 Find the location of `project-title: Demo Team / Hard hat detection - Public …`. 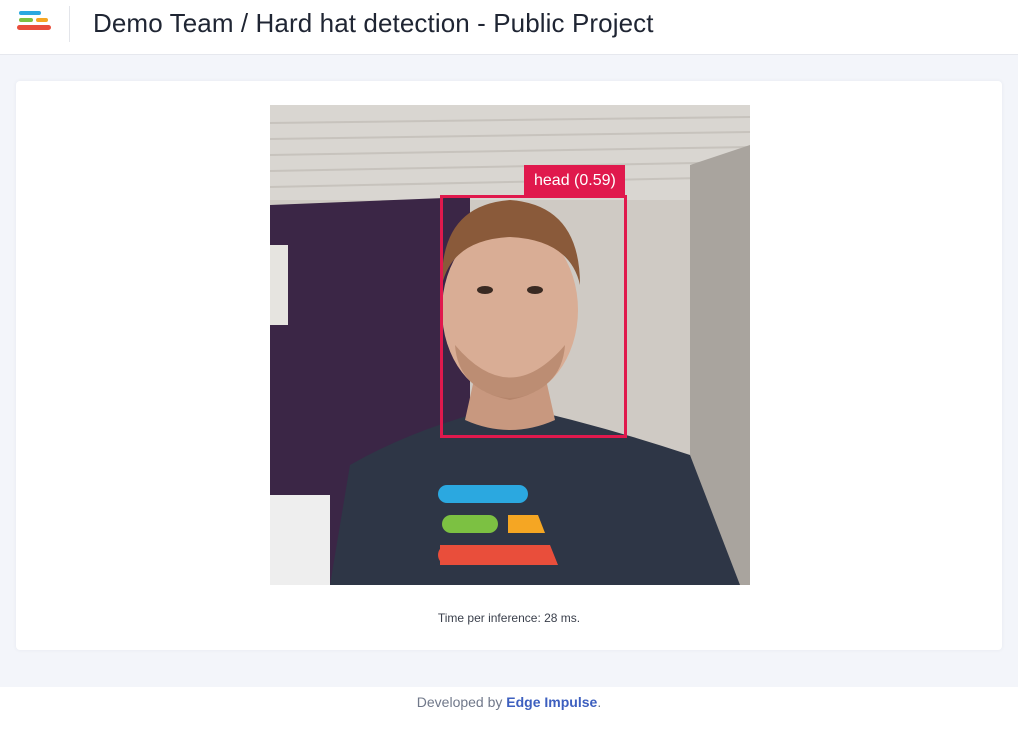

project-title: Demo Team / Hard hat detection - Public … is located at coordinates (373, 23).